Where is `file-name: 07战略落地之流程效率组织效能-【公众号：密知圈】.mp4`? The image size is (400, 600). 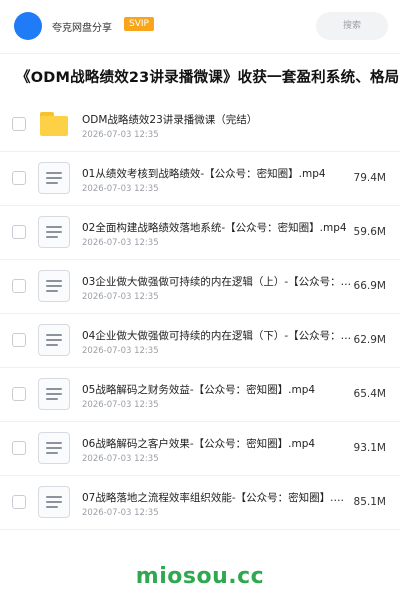
file-name: 07战略落地之流程效率组织效能-【公众号：密知圈】.mp4 is located at coordinates (217, 497).